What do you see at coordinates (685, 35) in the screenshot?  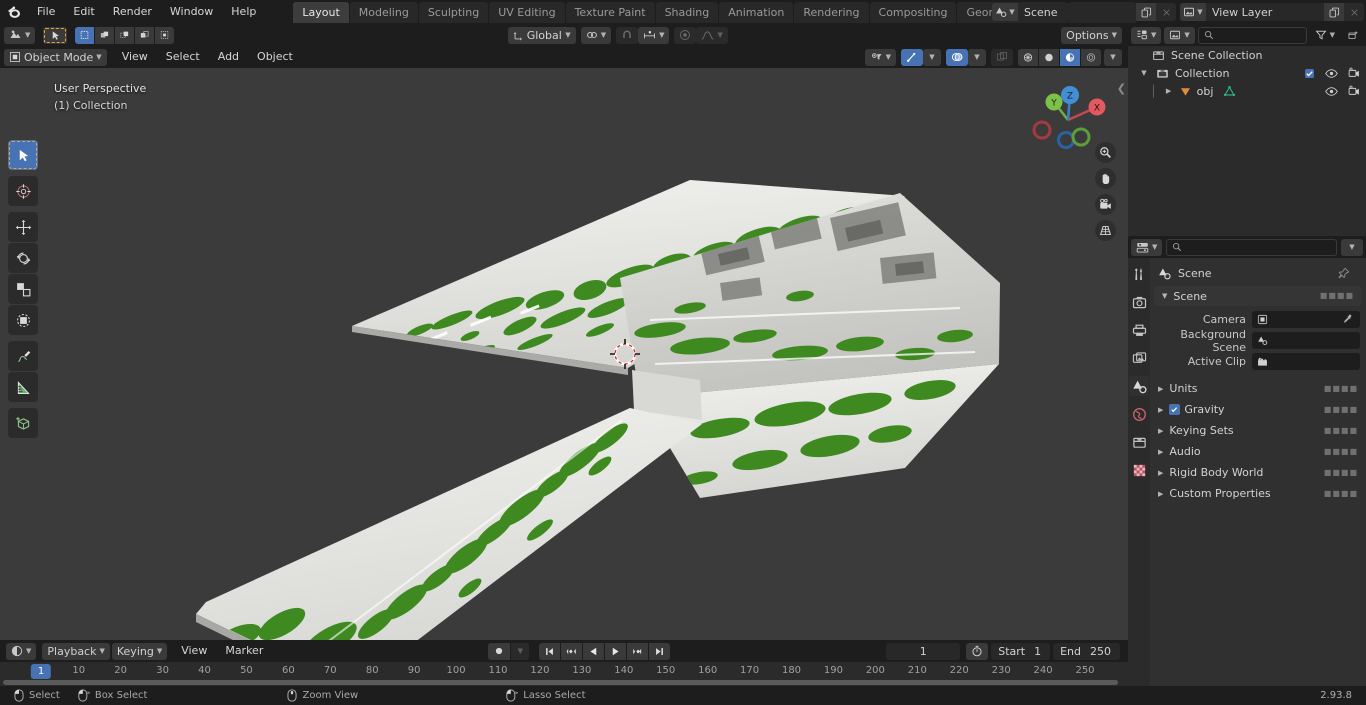 I see `proportional-edit-icon` at bounding box center [685, 35].